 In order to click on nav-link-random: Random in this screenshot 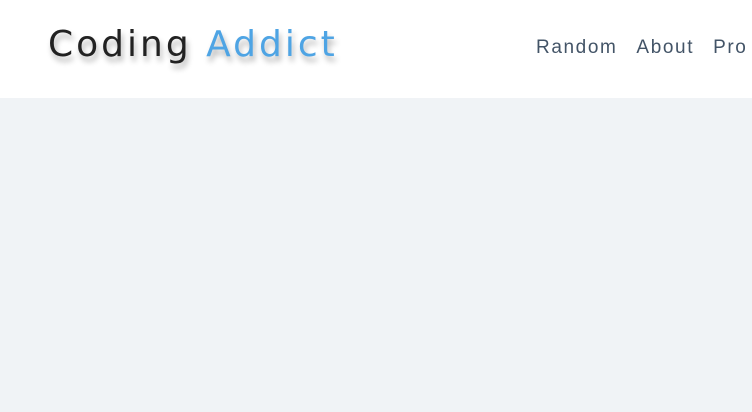, I will do `click(576, 48)`.